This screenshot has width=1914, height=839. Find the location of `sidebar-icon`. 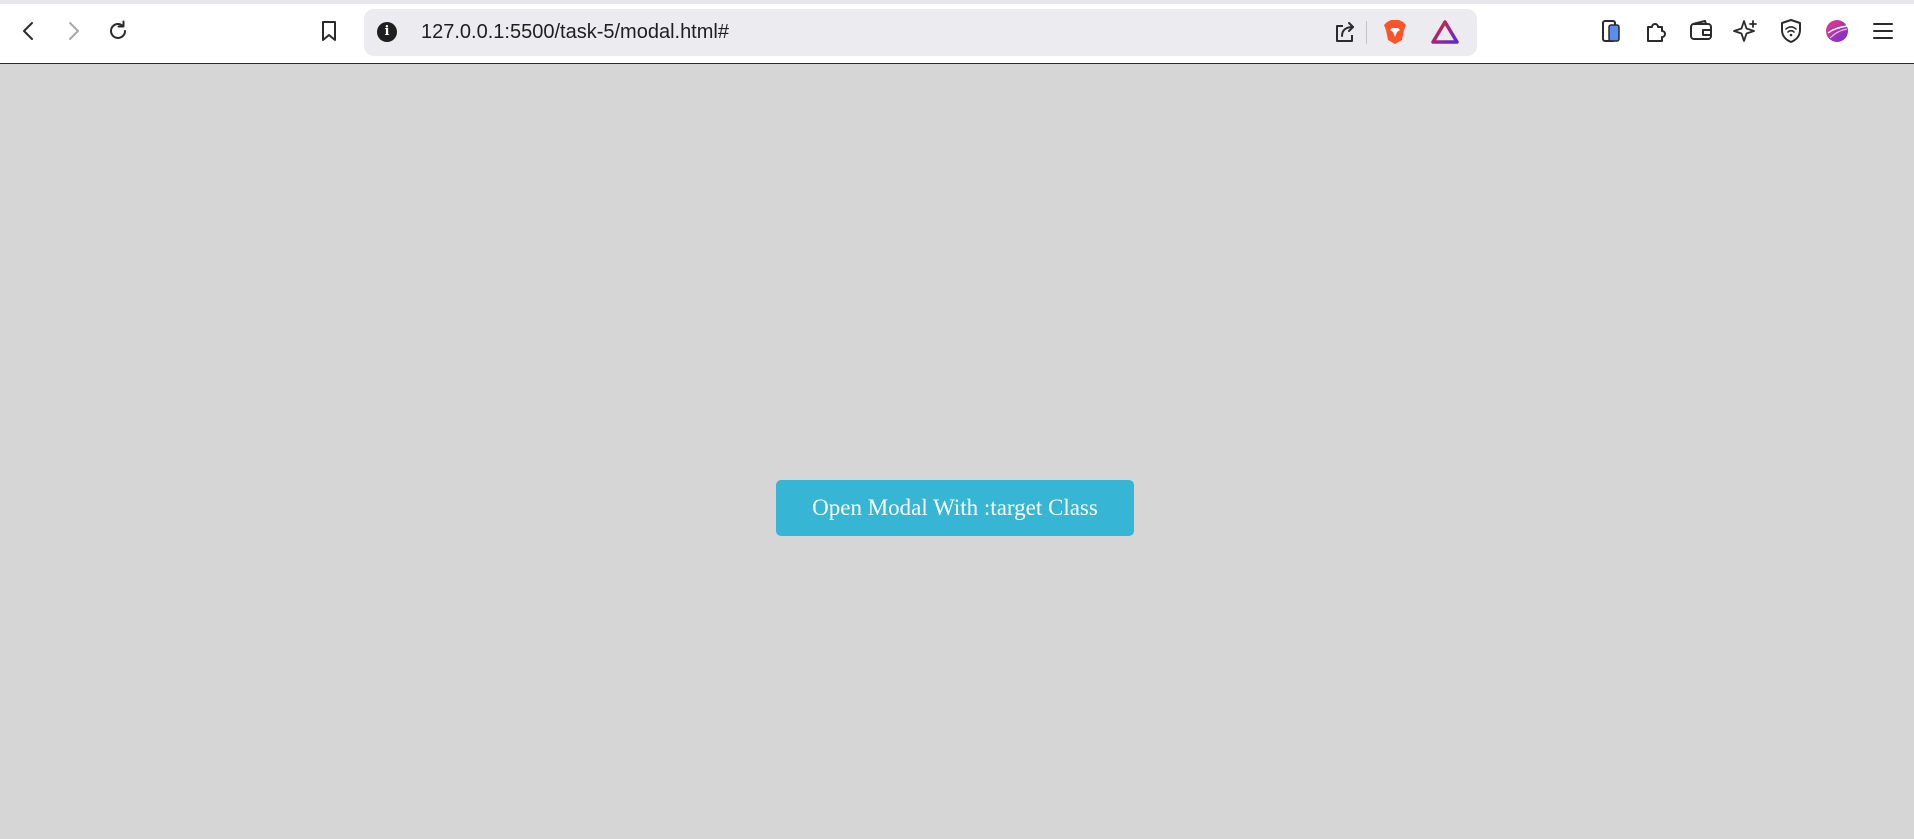

sidebar-icon is located at coordinates (1611, 31).